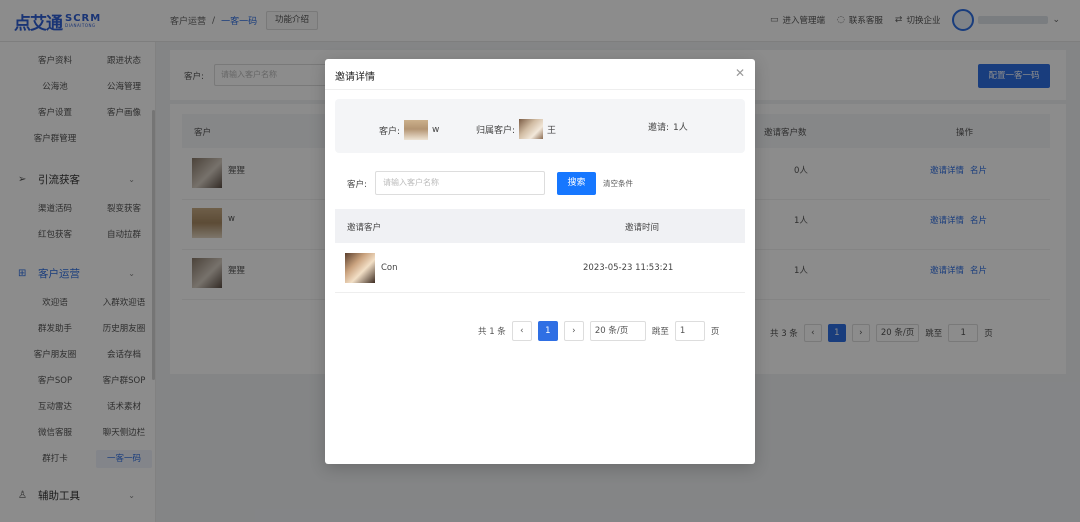  What do you see at coordinates (492, 332) in the screenshot?
I see `pagination-total: 共 1 条` at bounding box center [492, 332].